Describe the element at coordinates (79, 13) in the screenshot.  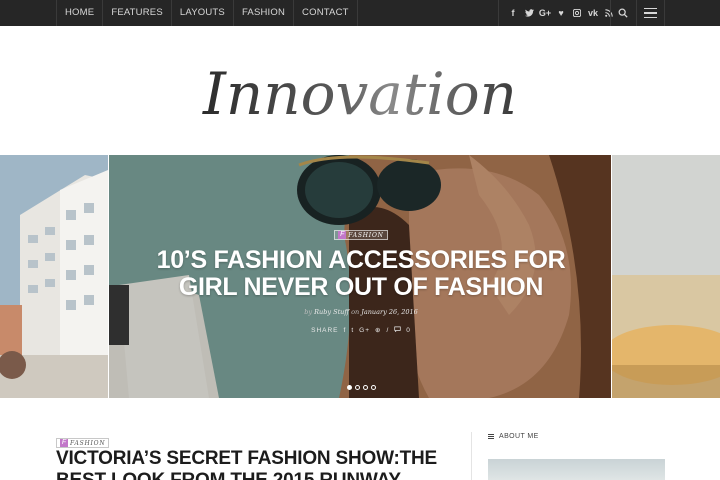
I see `nav-item-home: HOME` at that location.